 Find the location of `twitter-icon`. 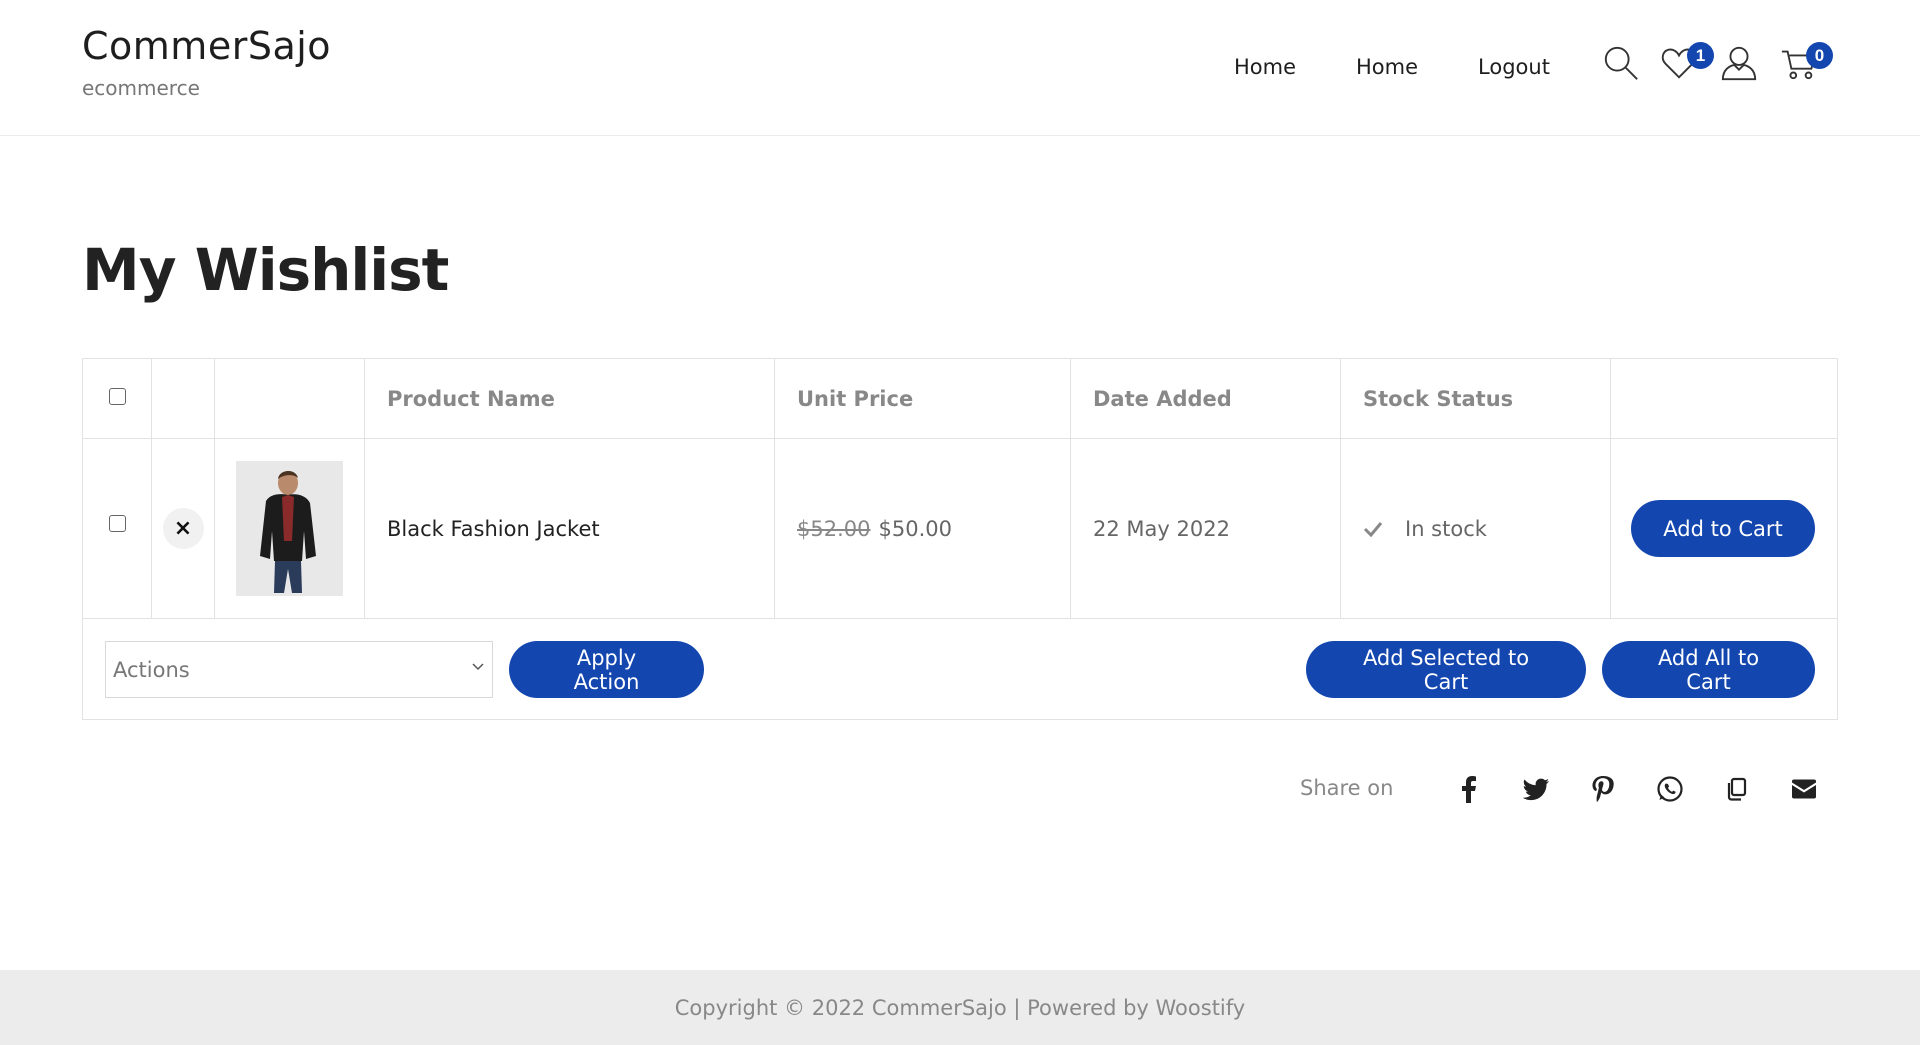

twitter-icon is located at coordinates (1536, 789).